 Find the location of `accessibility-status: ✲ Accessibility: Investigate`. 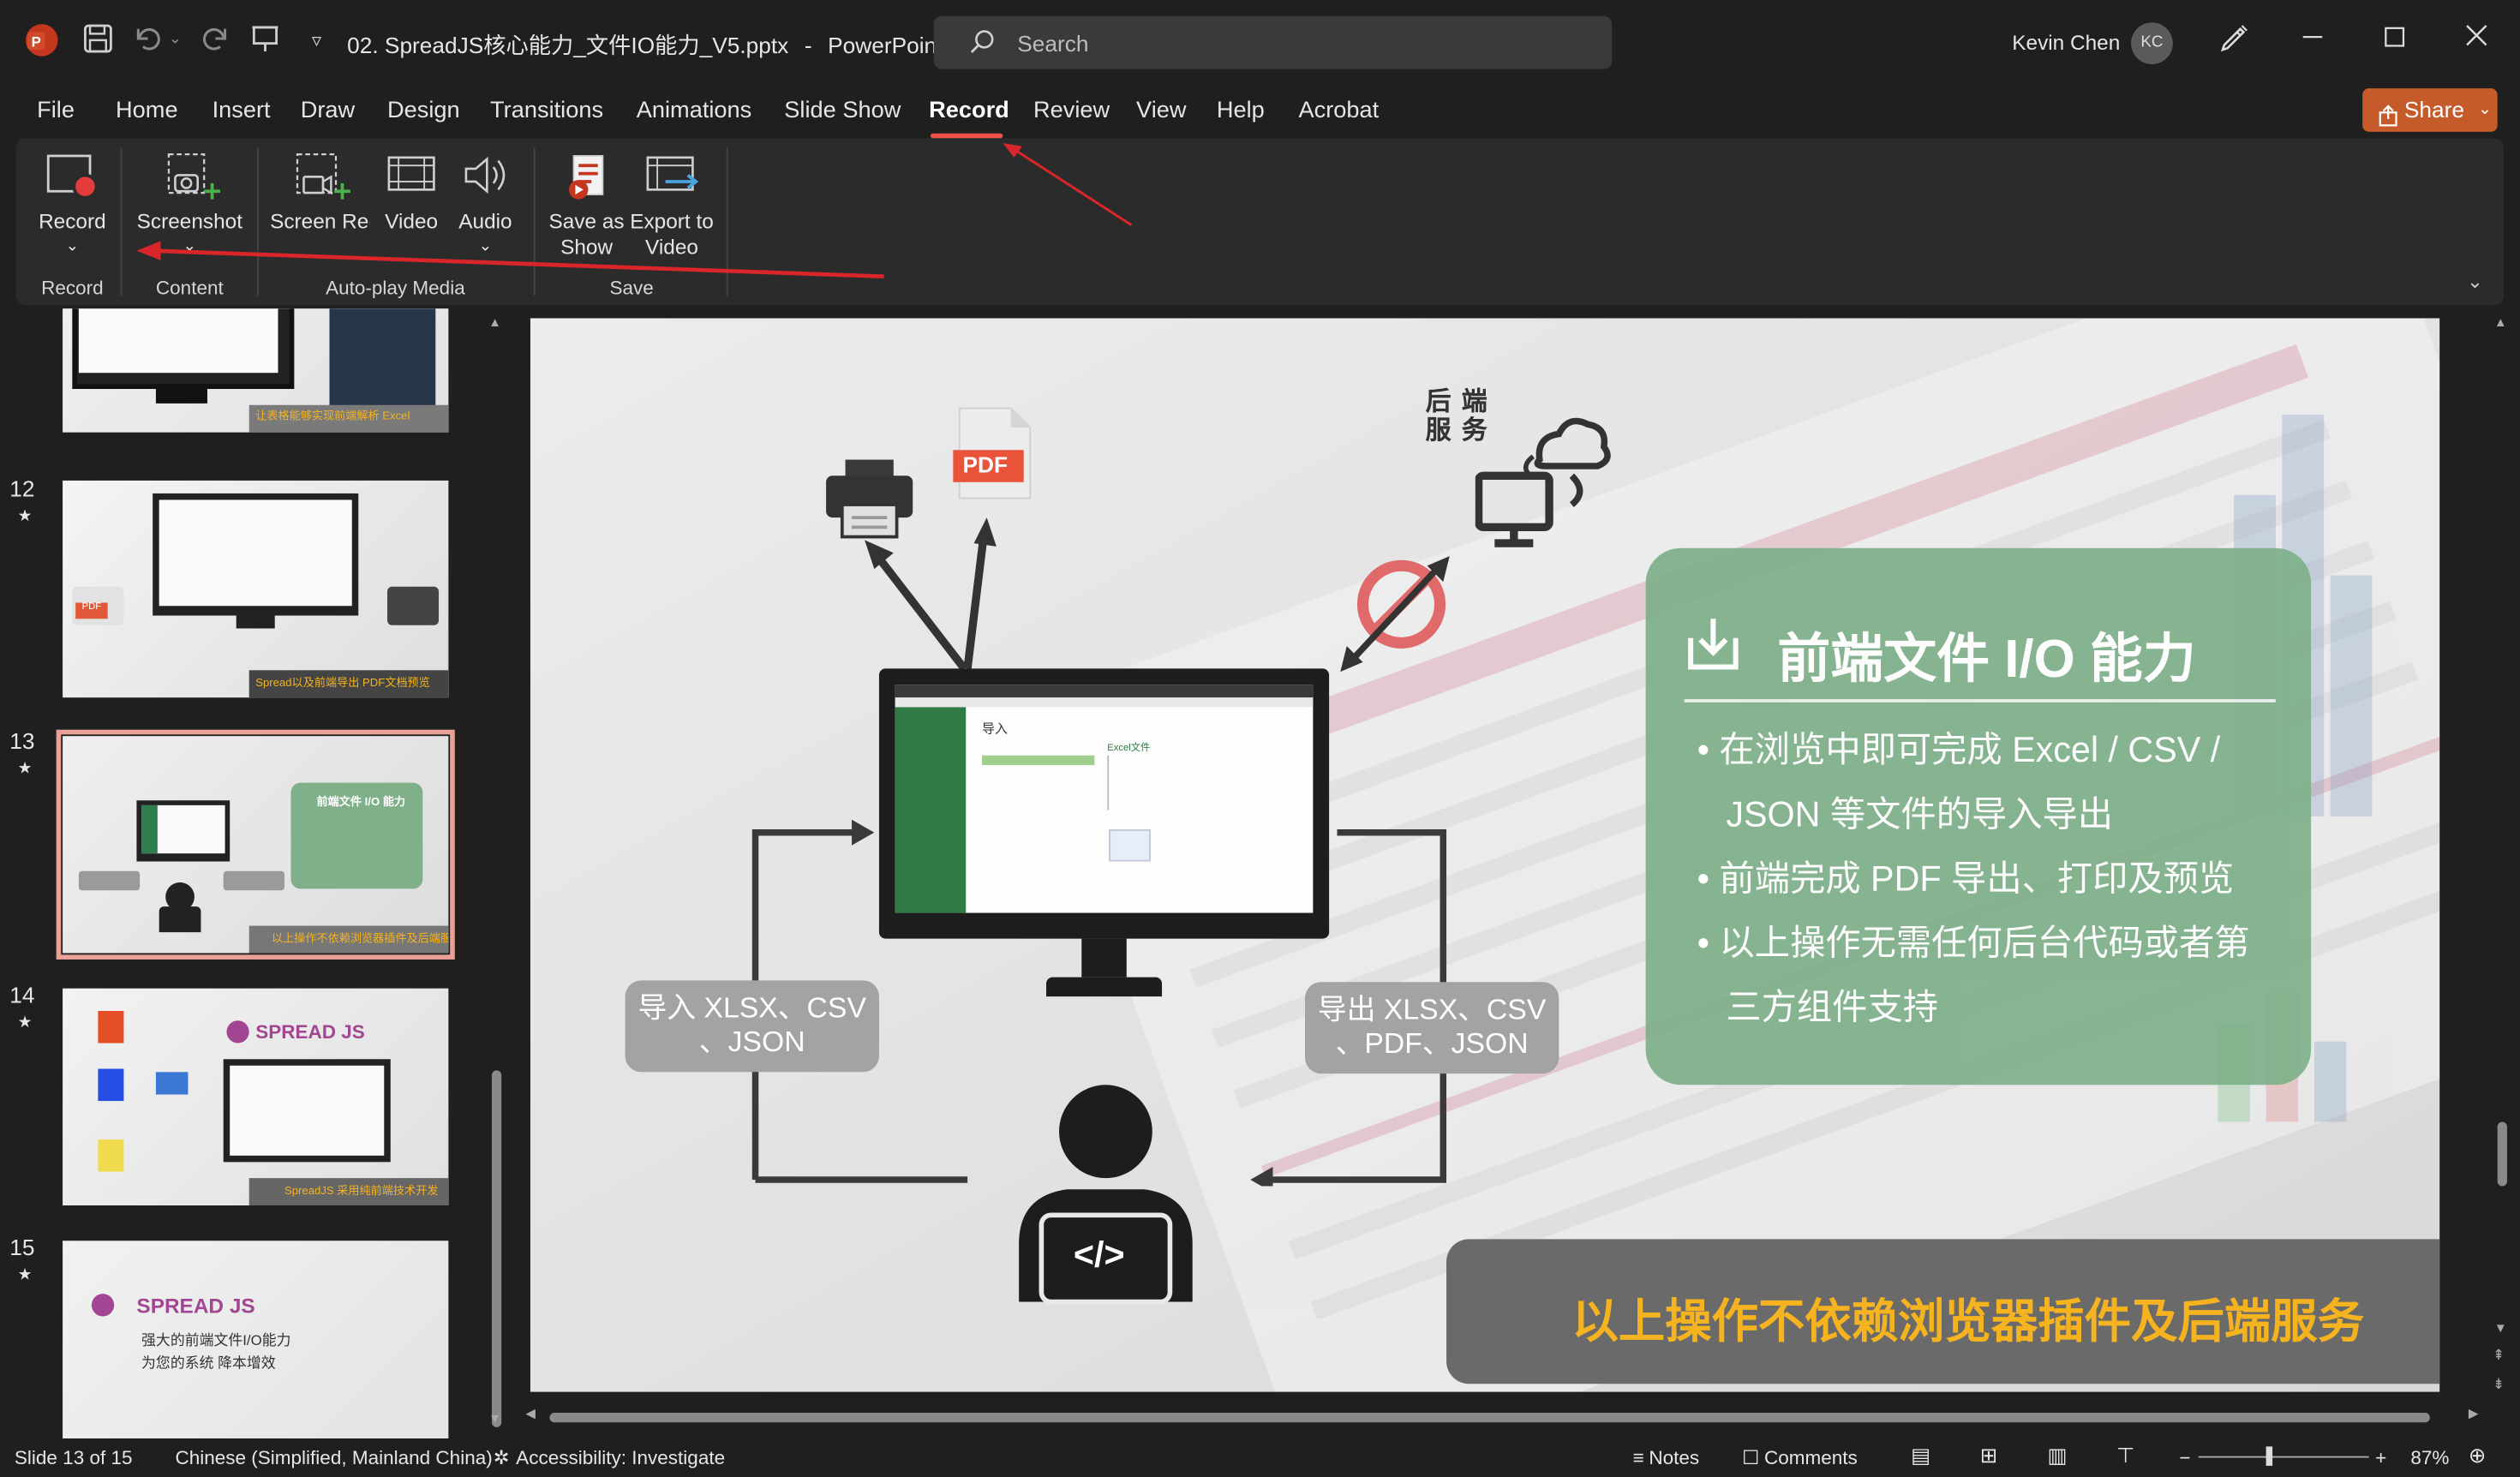

accessibility-status: ✲ Accessibility: Investigate is located at coordinates (610, 1457).